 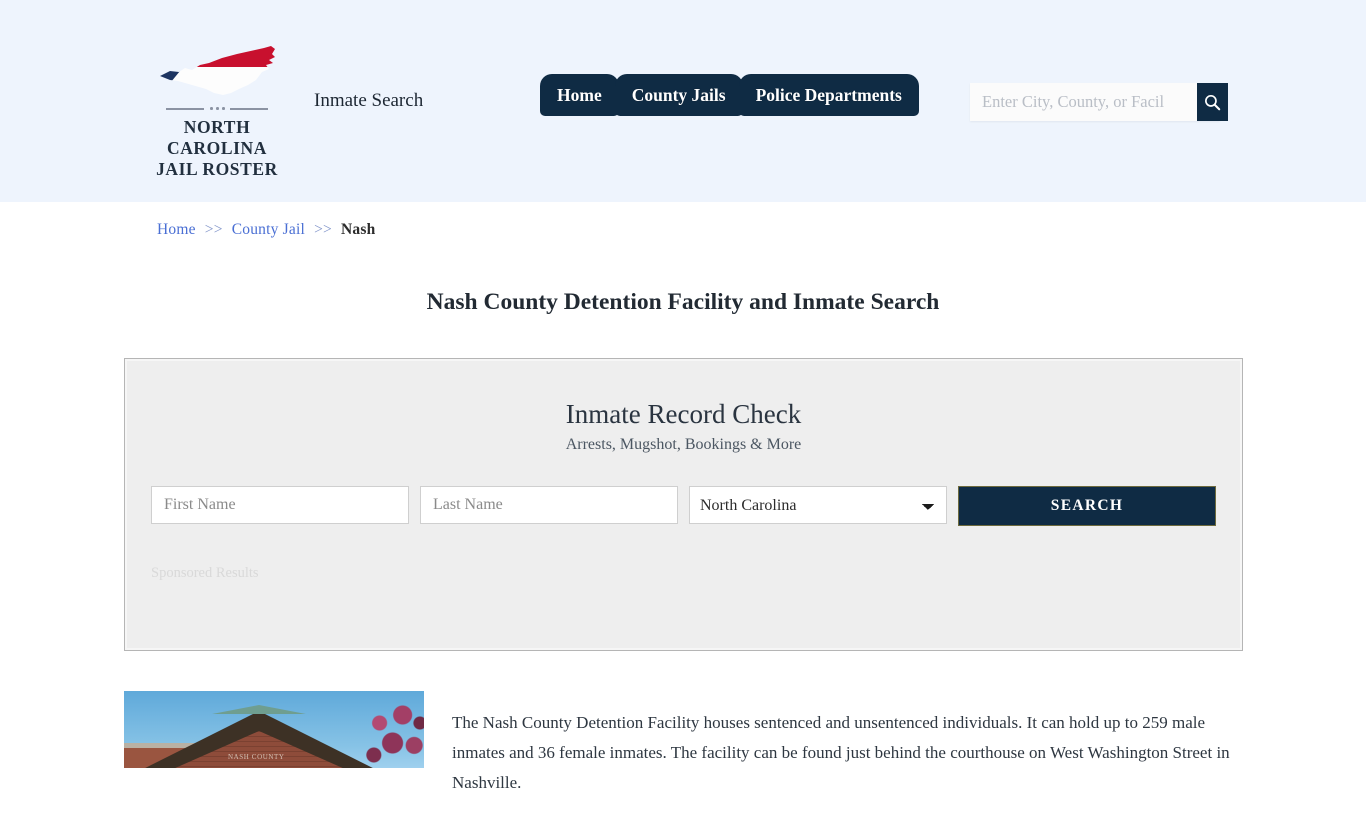 I want to click on state-select: North Carolina, so click(x=818, y=505).